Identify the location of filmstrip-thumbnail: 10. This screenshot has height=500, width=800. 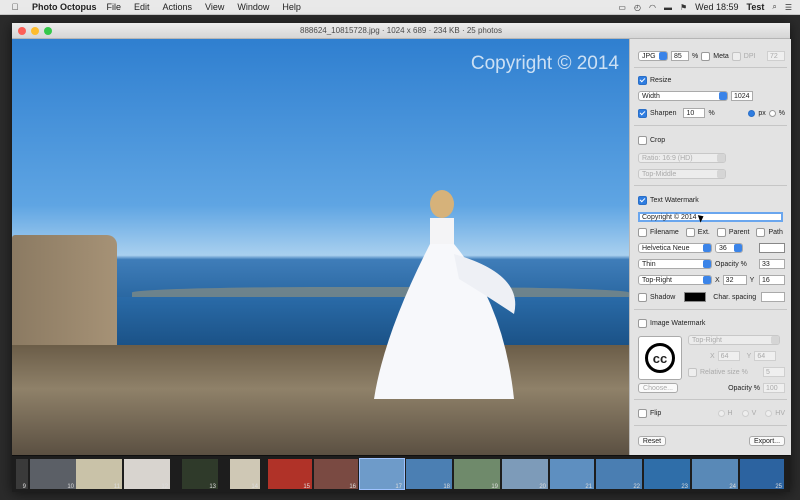
(53, 474).